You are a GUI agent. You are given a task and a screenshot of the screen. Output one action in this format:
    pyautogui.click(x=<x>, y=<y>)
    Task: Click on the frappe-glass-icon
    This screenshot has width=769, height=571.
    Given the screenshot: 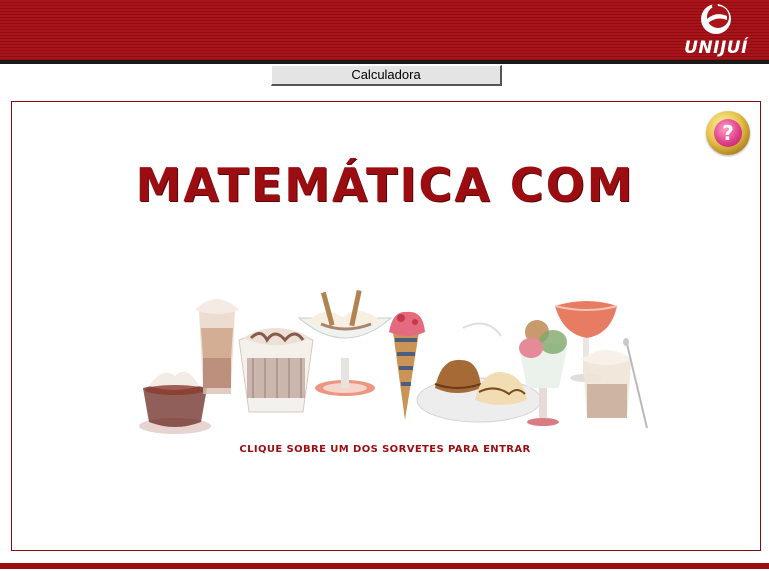 What is the action you would take?
    pyautogui.click(x=217, y=346)
    